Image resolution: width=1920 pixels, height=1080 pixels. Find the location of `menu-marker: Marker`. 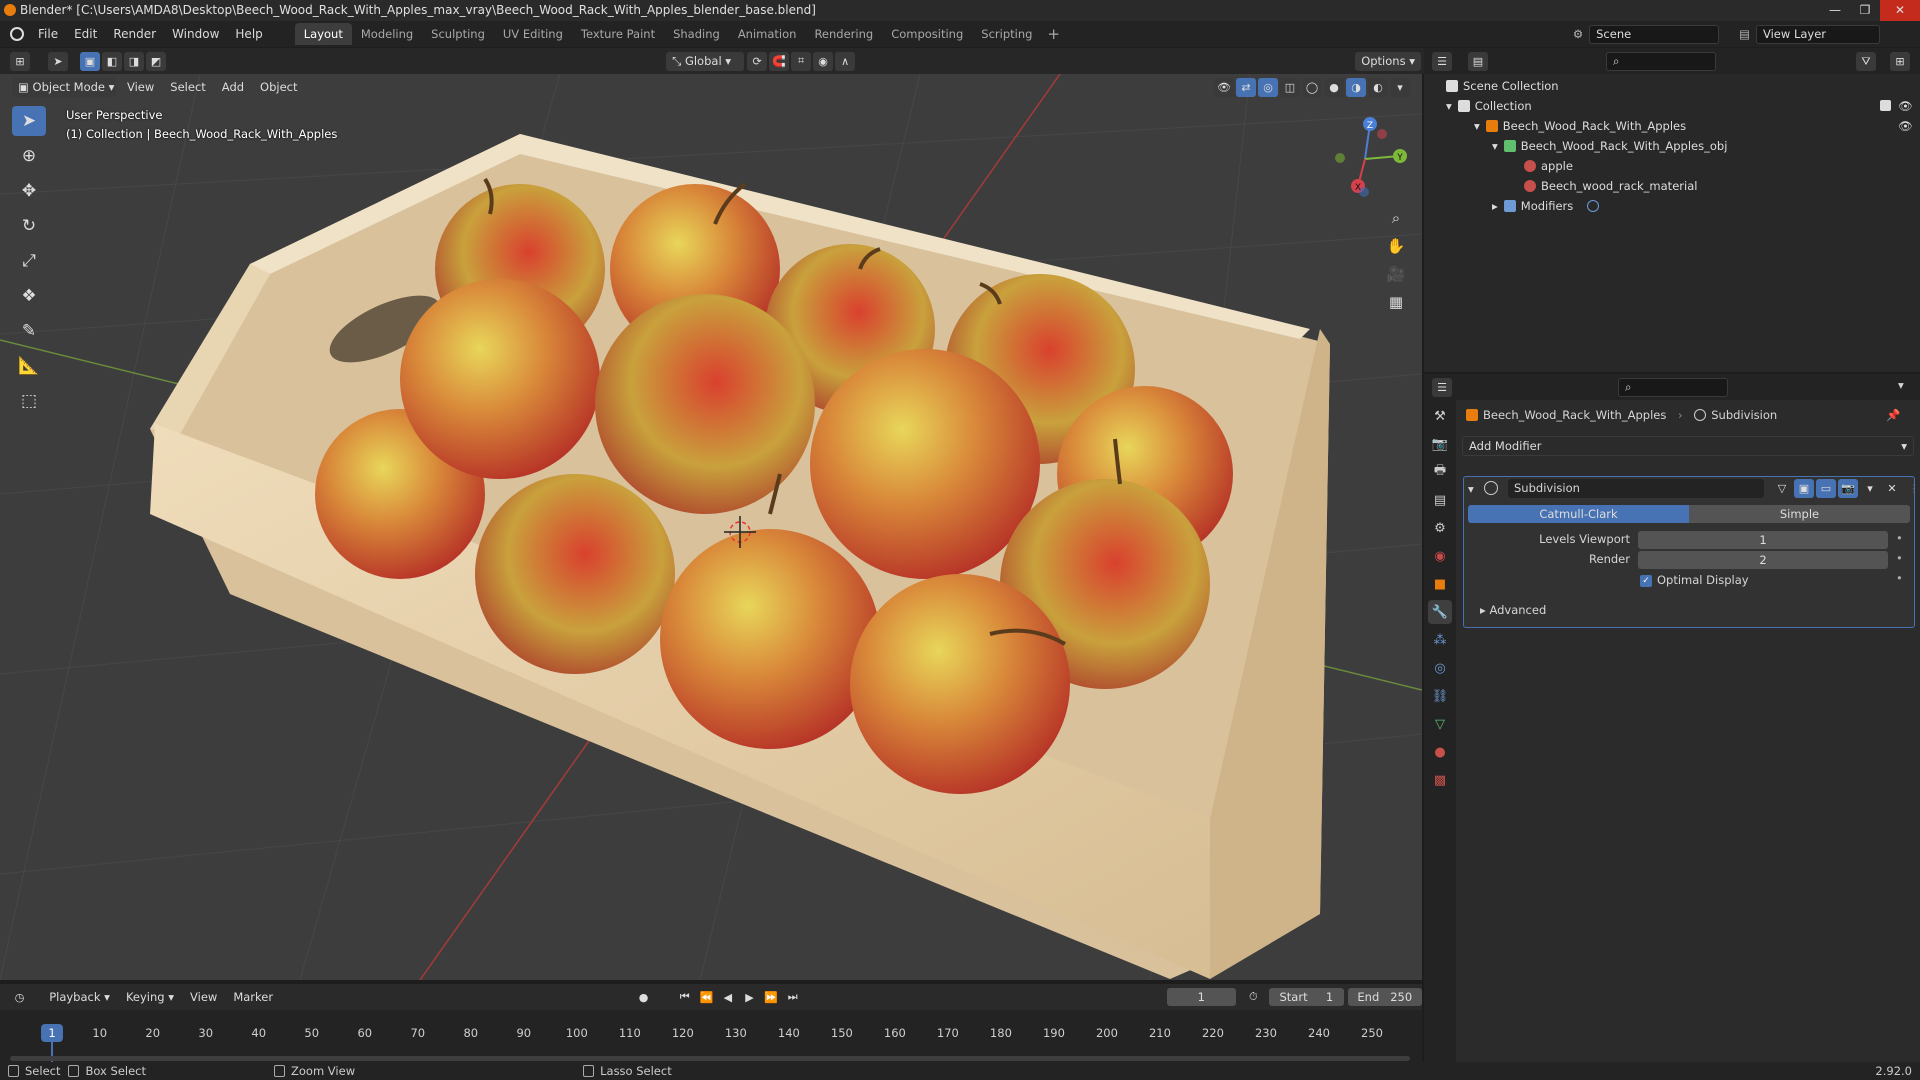

menu-marker: Marker is located at coordinates (253, 997).